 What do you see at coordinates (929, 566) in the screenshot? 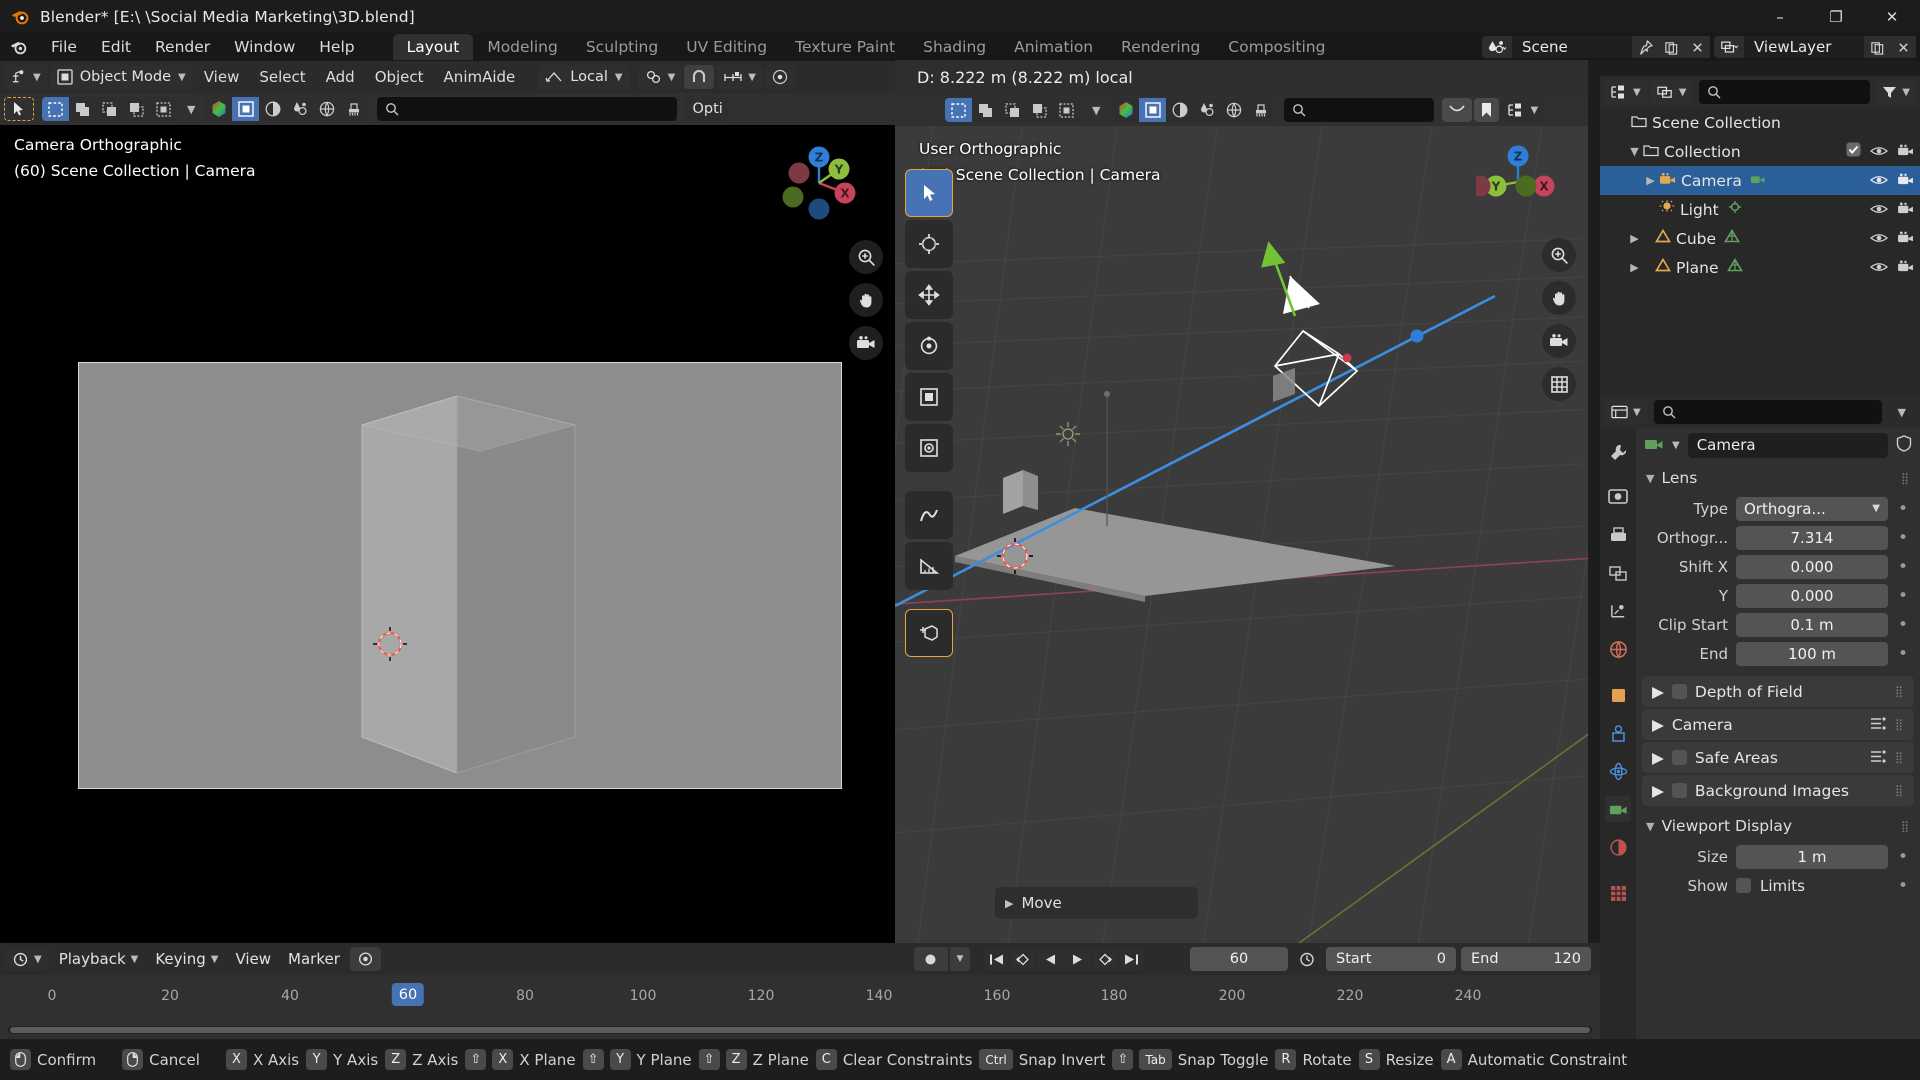
I see `tool-measure` at bounding box center [929, 566].